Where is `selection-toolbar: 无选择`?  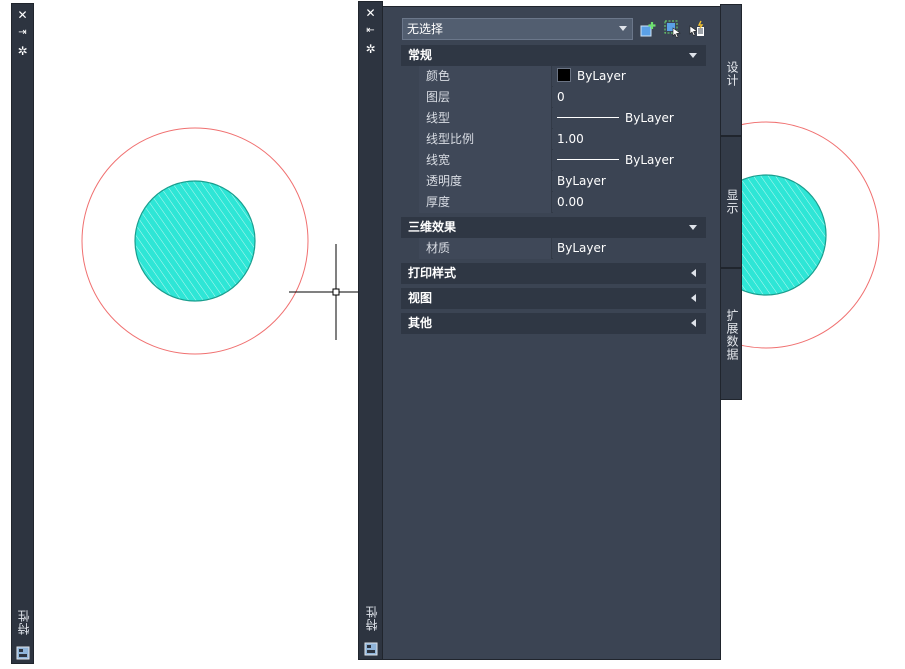
selection-toolbar: 无选择 is located at coordinates (557, 30).